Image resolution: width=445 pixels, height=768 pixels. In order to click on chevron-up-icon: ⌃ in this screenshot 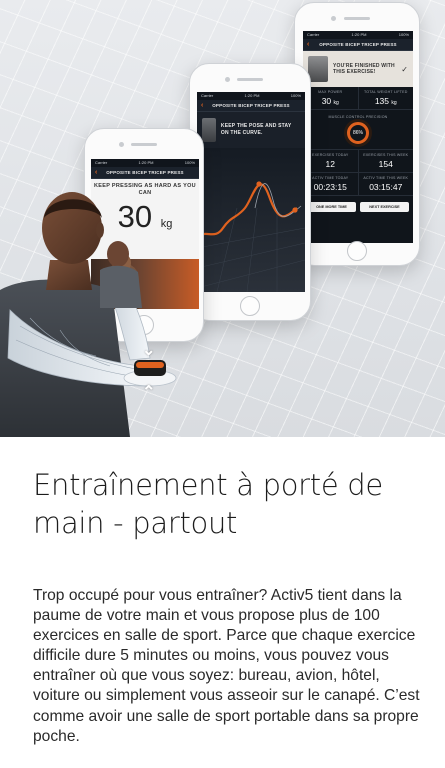, I will do `click(149, 392)`.